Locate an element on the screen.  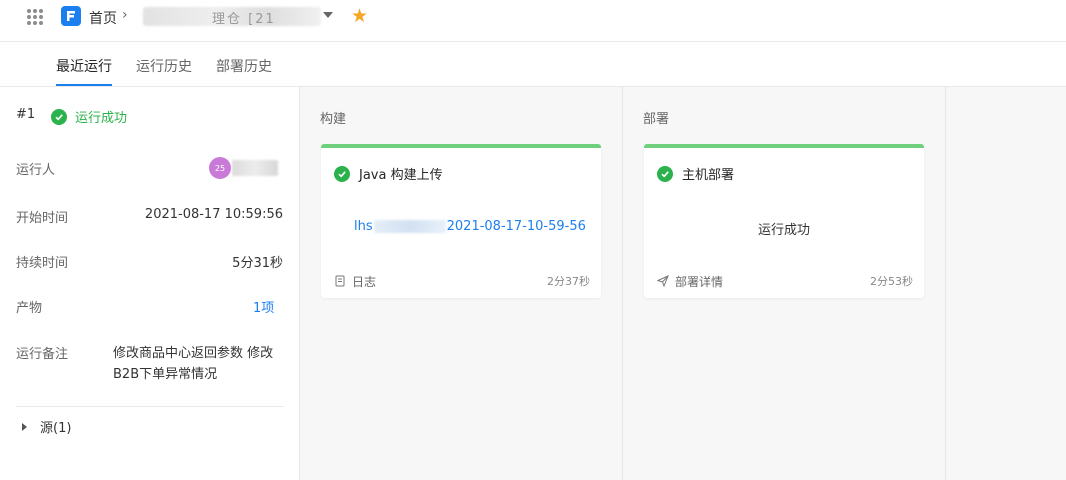
start-time-label: 开始时间 is located at coordinates (42, 218).